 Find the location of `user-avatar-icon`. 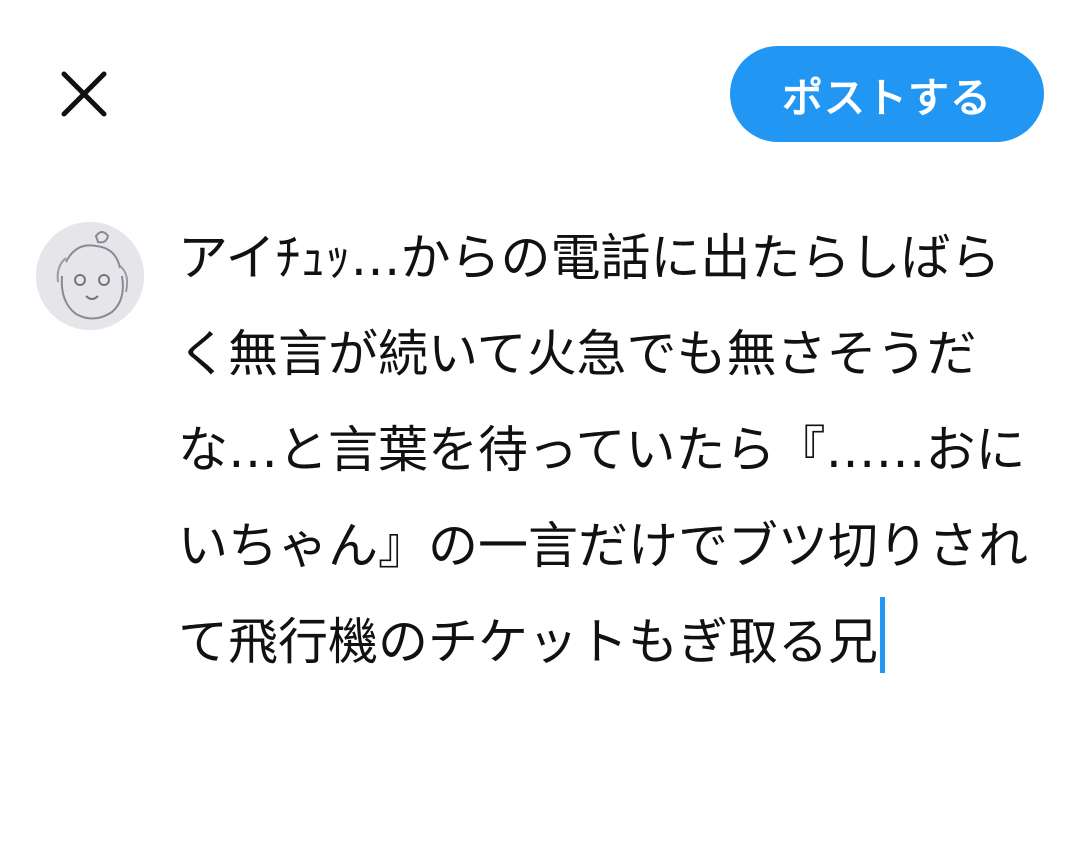

user-avatar-icon is located at coordinates (90, 276).